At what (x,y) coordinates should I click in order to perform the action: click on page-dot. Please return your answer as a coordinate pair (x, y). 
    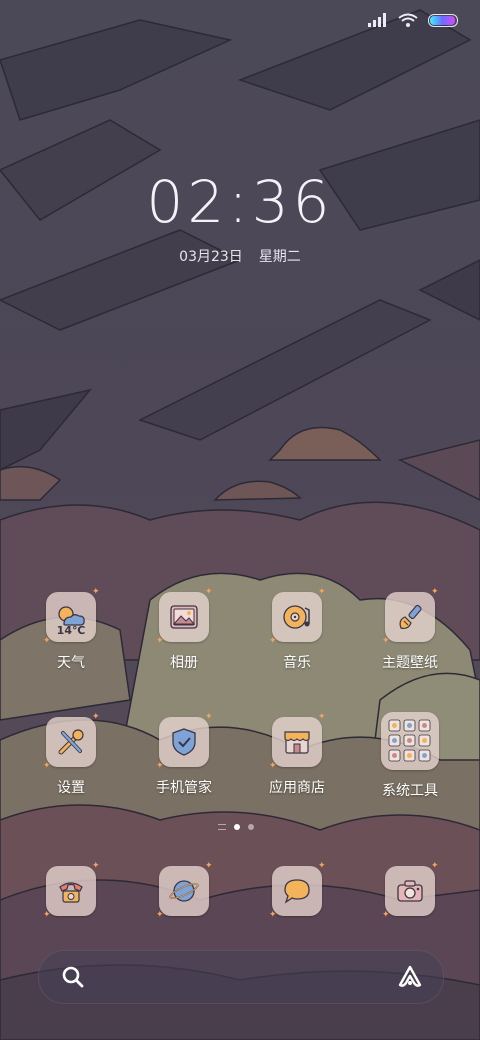
    Looking at the image, I should click on (251, 827).